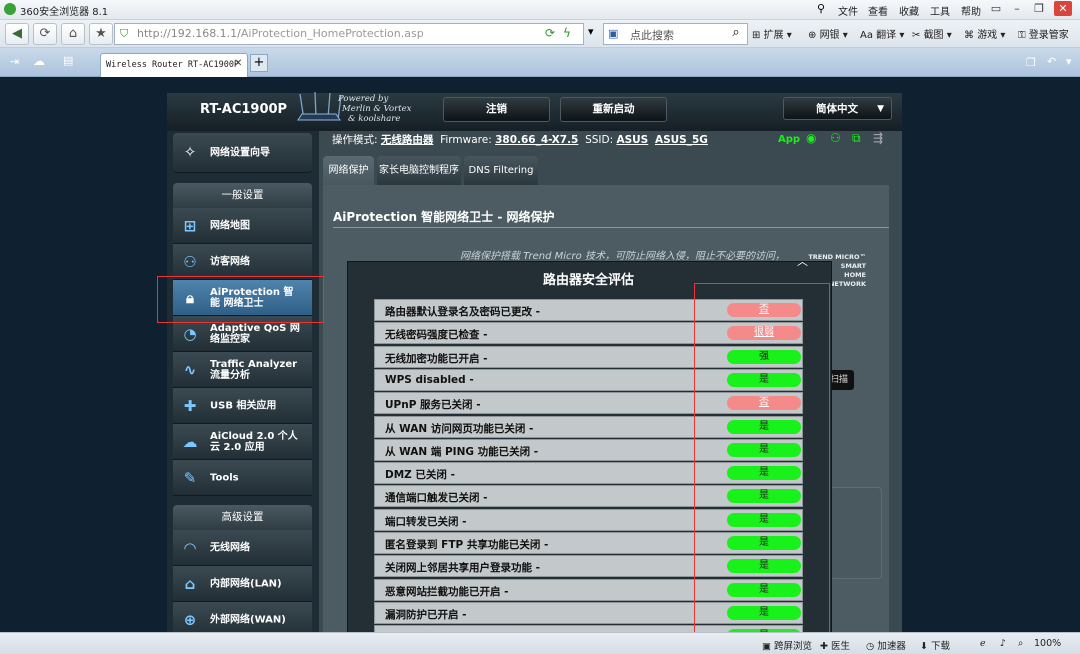 The image size is (1080, 654). Describe the element at coordinates (45, 34) in the screenshot. I see `refresh-icon: ⟳` at that location.